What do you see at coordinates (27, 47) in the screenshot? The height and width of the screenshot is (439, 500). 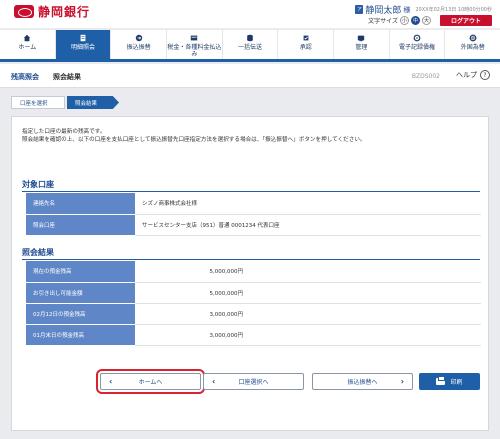 I see `nav-label: ホーム` at bounding box center [27, 47].